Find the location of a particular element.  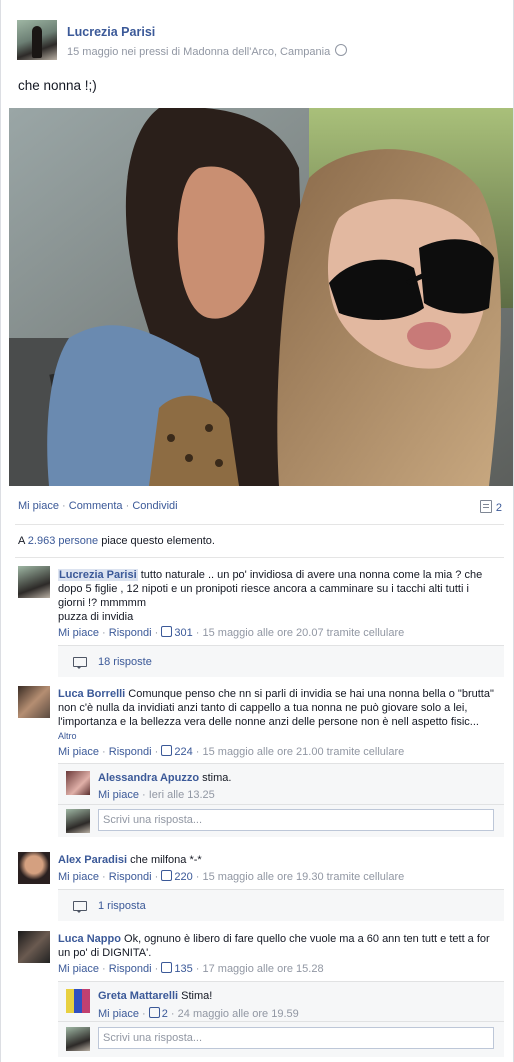

comment-text: Alex Paradisi che milfona *-* is located at coordinates (278, 860).